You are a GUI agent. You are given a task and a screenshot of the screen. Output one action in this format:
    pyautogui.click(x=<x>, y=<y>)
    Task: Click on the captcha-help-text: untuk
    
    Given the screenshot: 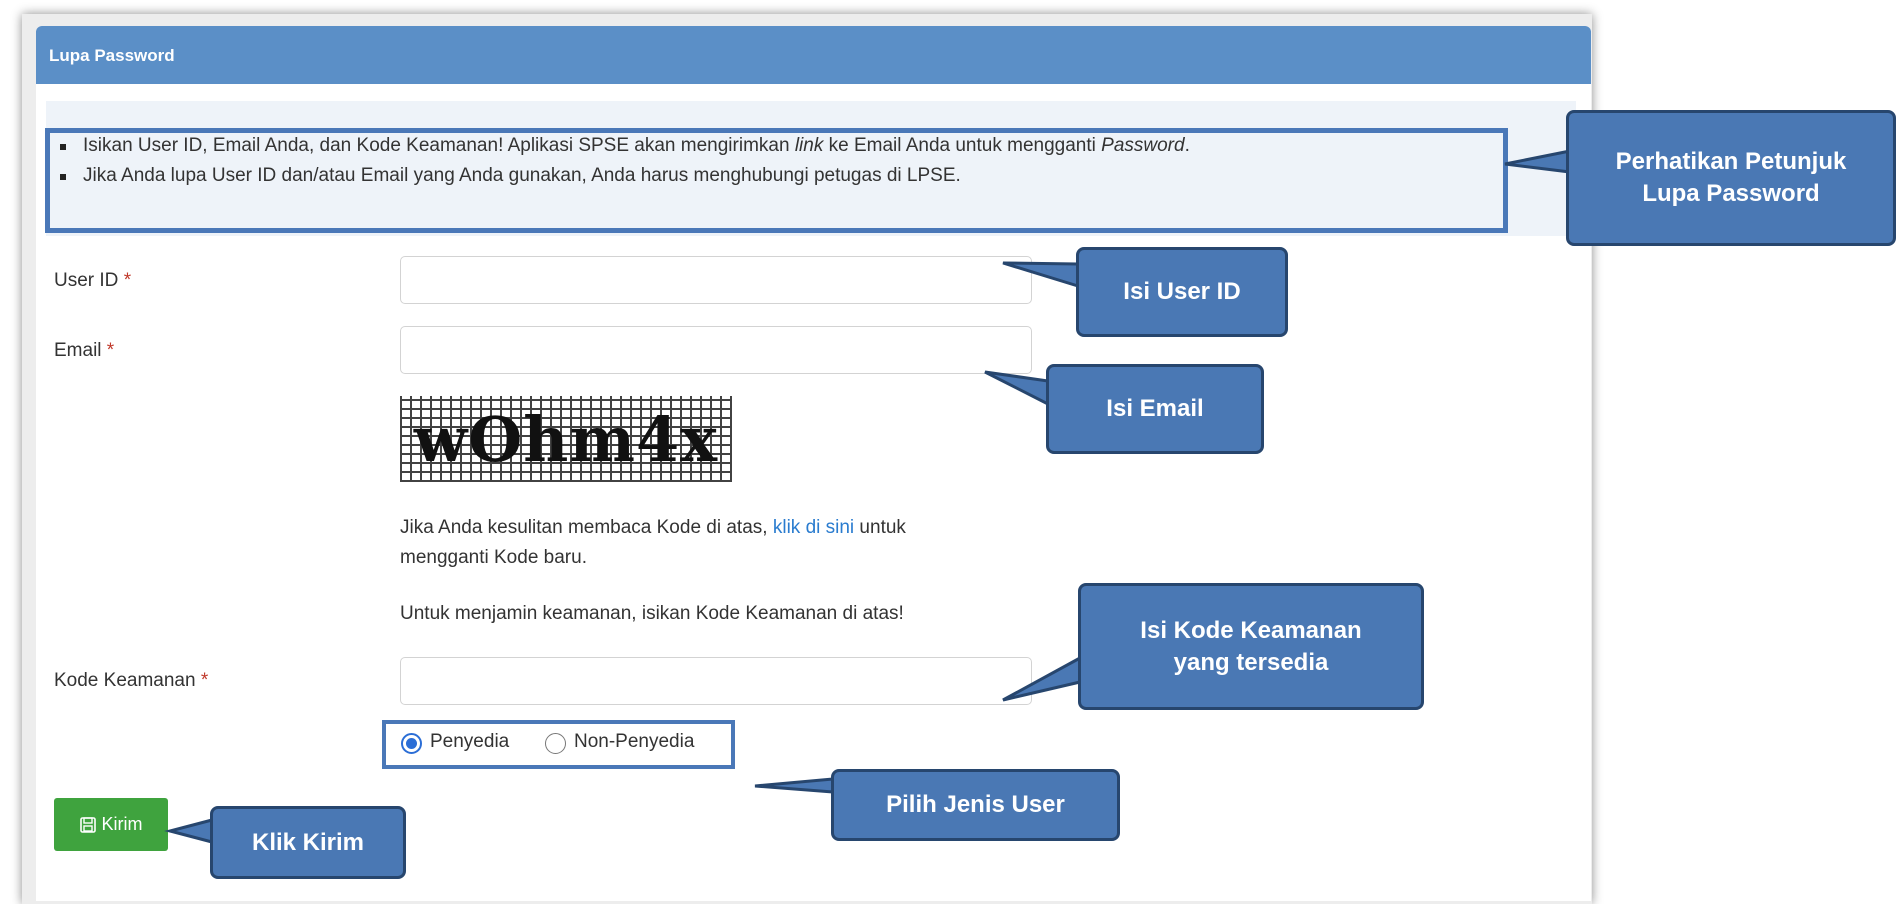 What is the action you would take?
    pyautogui.click(x=880, y=527)
    